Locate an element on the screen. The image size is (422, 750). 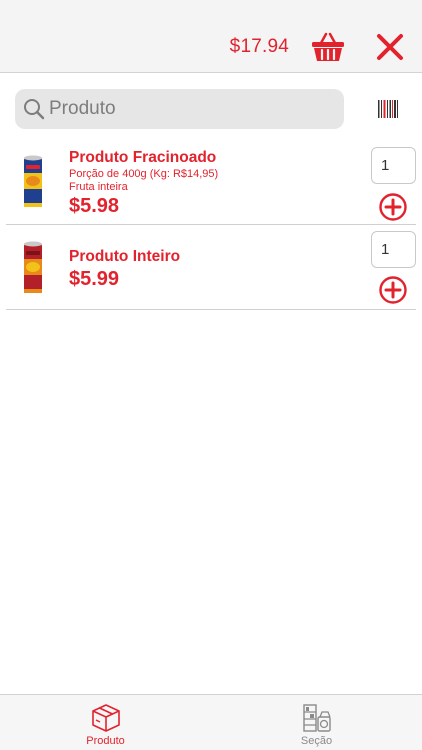
product-detail: Porção de 400g (Kg: R$14,95) is located at coordinates (144, 174).